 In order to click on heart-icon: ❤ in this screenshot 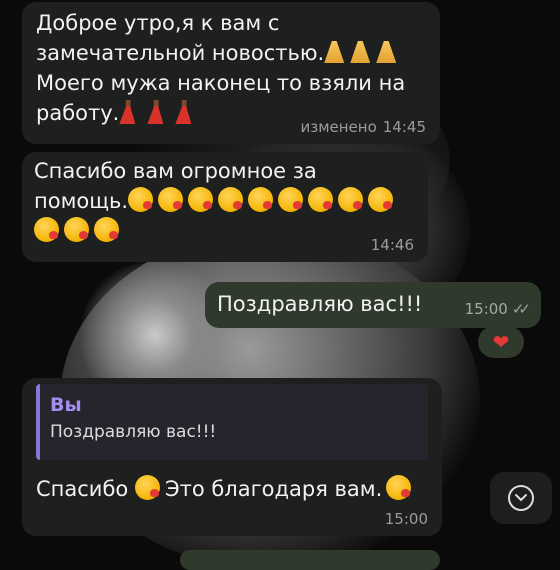, I will do `click(501, 342)`.